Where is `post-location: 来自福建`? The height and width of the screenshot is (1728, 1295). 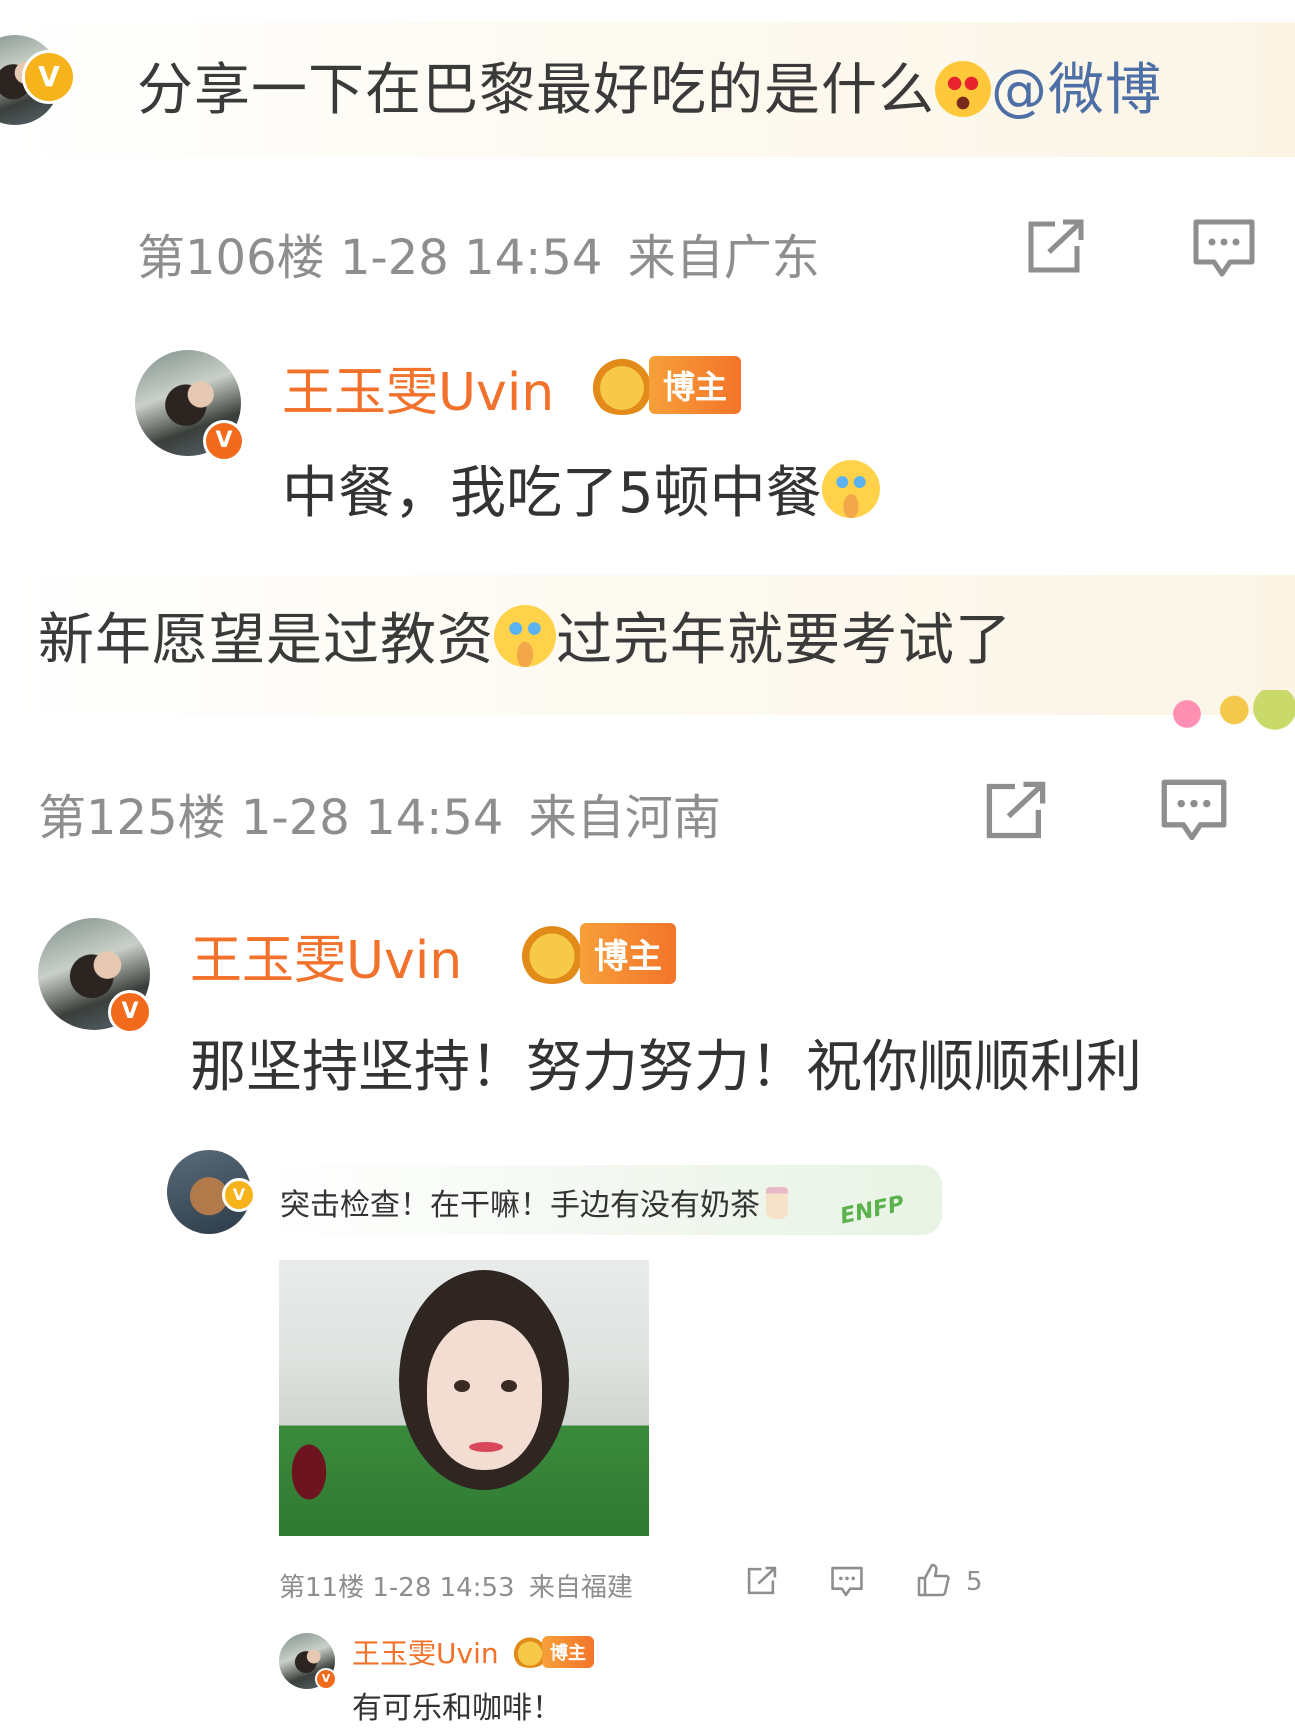
post-location: 来自福建 is located at coordinates (580, 1588).